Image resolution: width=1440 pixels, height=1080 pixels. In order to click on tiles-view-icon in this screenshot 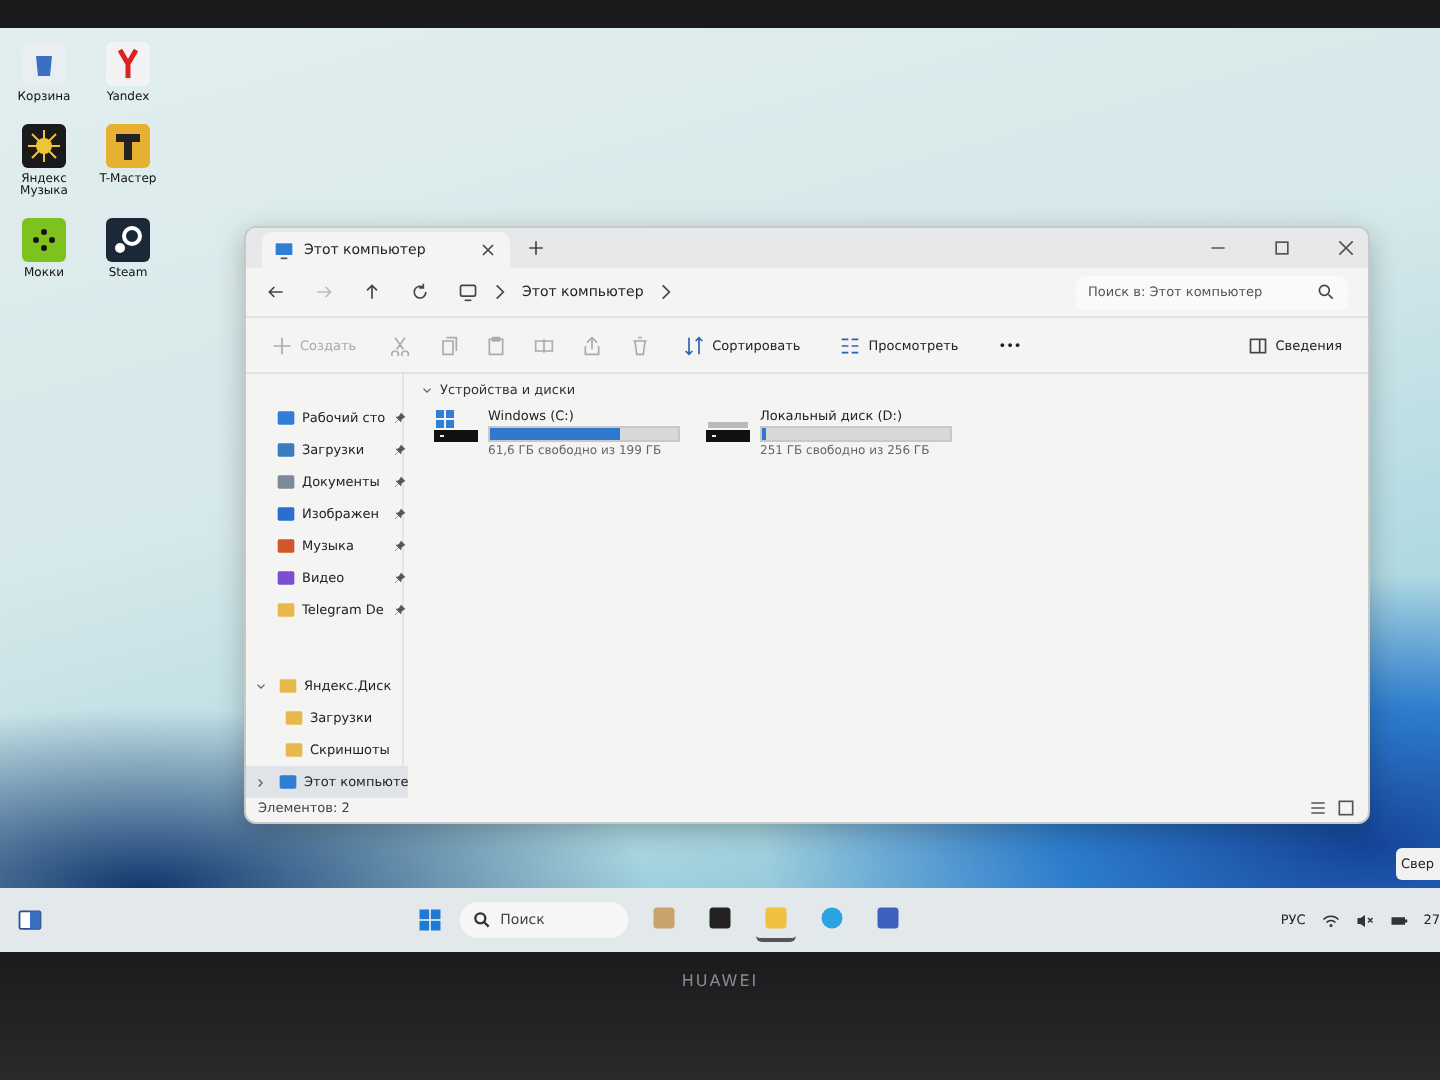, I will do `click(1346, 808)`.